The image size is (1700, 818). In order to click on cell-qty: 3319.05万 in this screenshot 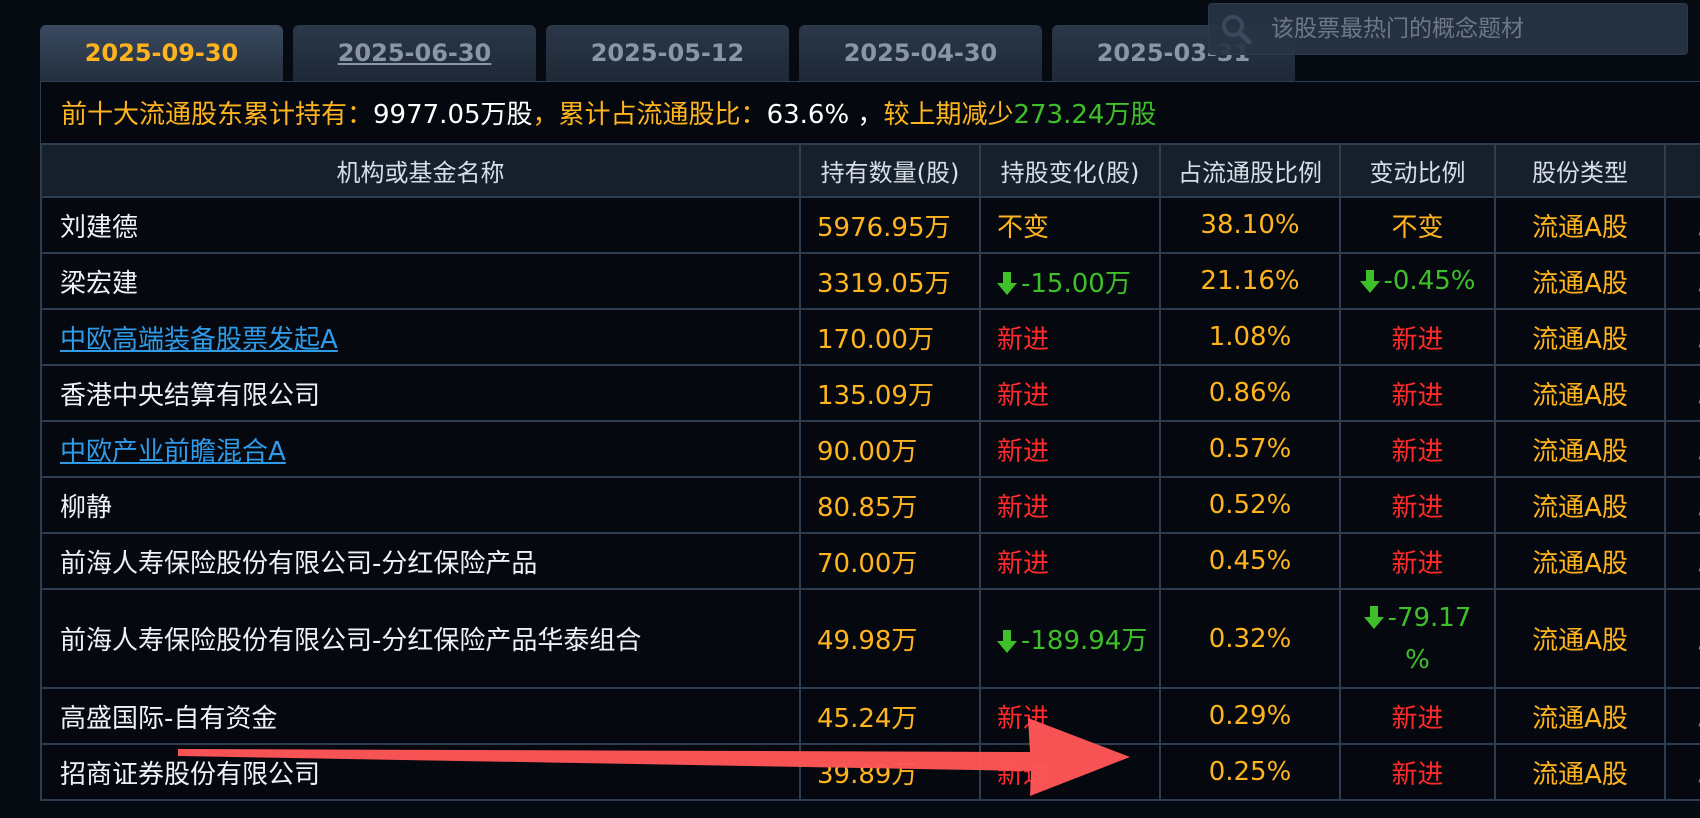, I will do `click(890, 281)`.